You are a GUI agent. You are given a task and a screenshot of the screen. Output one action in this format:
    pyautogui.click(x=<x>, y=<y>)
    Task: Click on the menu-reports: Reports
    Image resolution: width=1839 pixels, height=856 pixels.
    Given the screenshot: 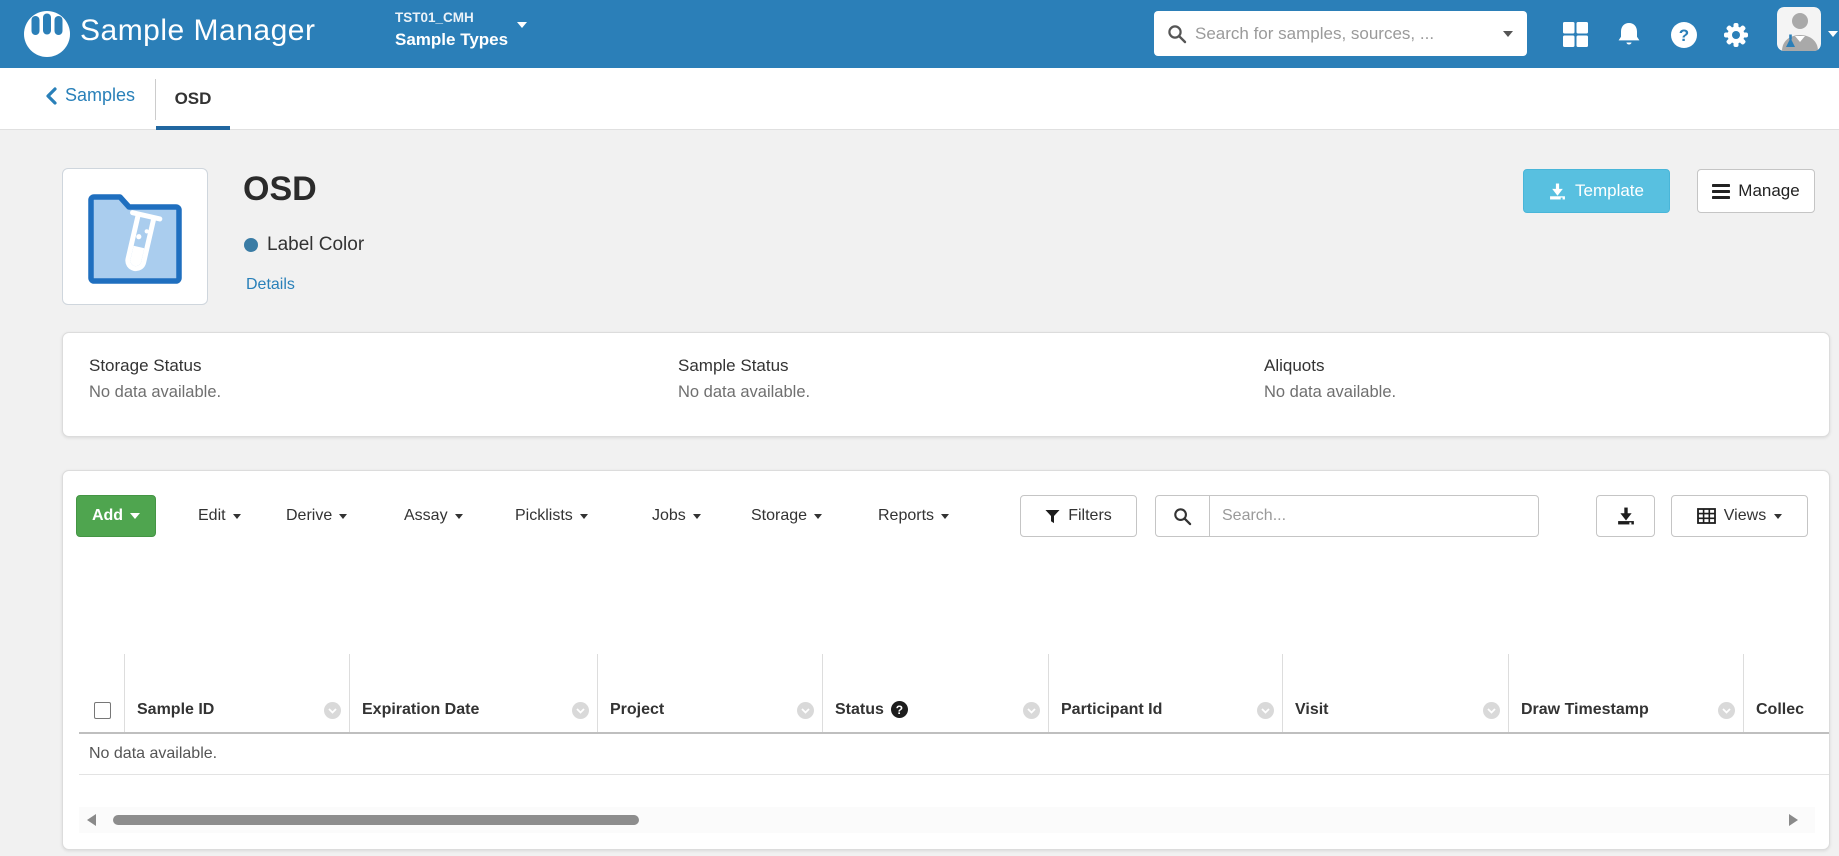 What is the action you would take?
    pyautogui.click(x=914, y=516)
    